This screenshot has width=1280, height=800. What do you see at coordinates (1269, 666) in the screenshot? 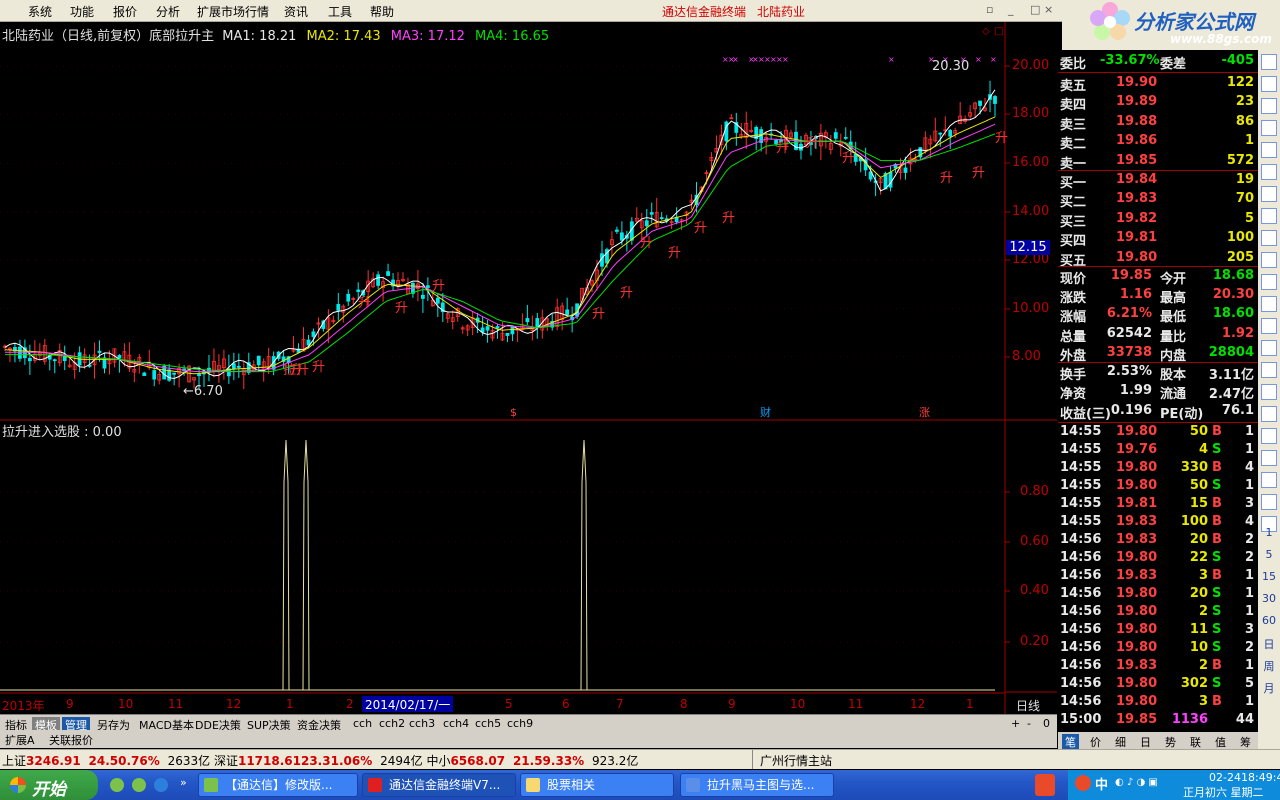
I see `period-tool-button: 周` at bounding box center [1269, 666].